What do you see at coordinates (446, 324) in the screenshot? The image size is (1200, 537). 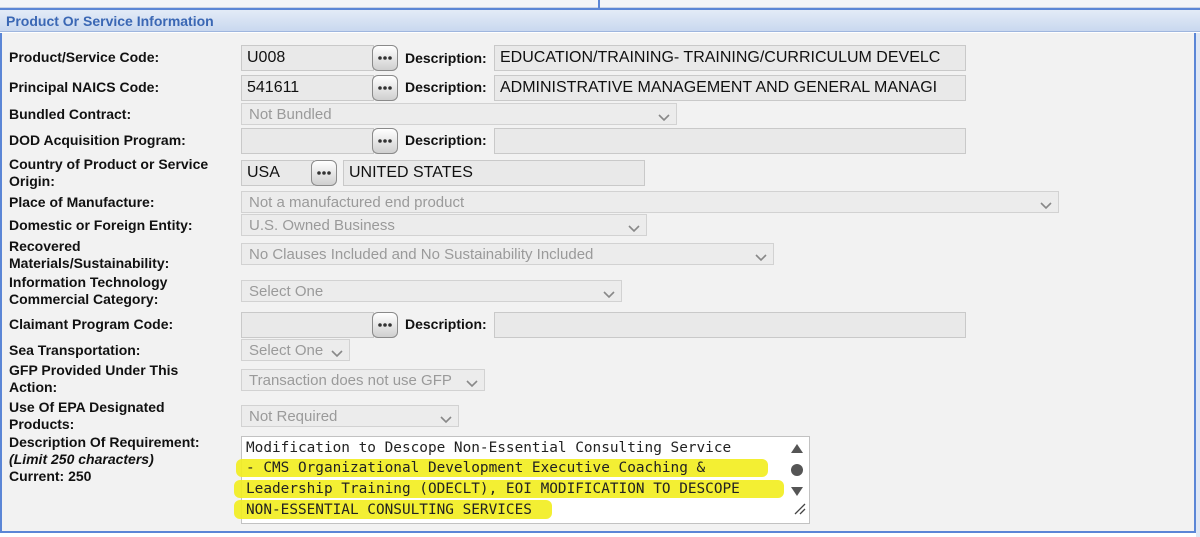 I see `claimant-description-label: Description:` at bounding box center [446, 324].